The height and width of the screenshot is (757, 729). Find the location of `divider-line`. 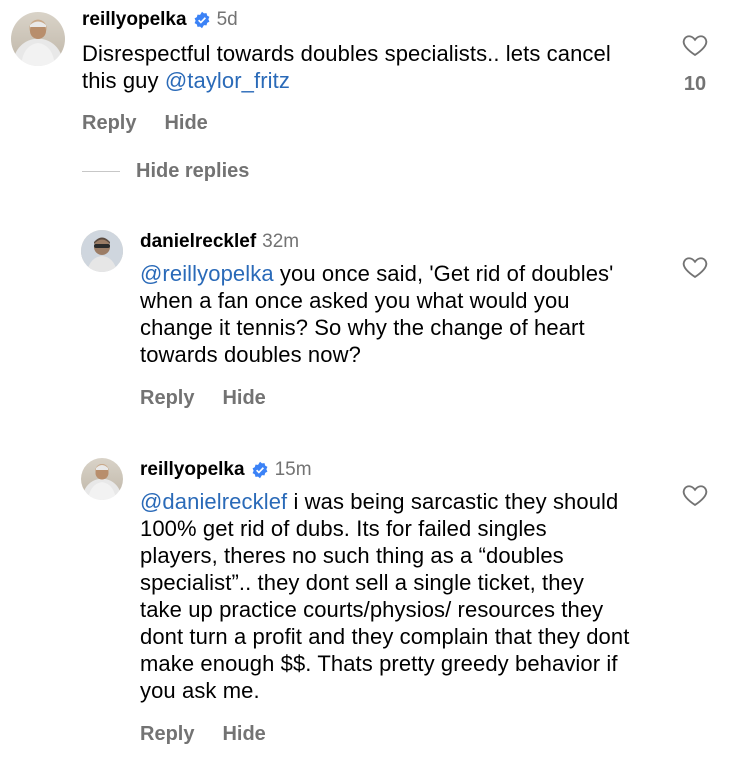

divider-line is located at coordinates (101, 171).